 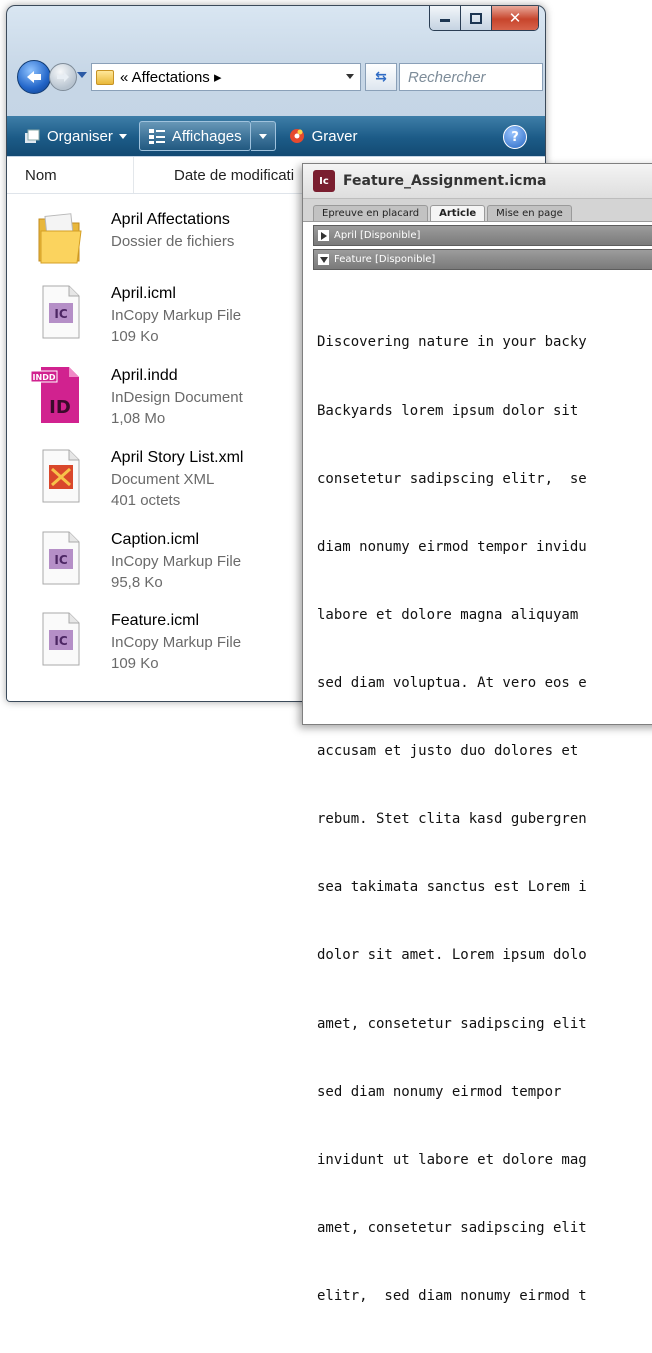 I want to click on minimize-icon, so click(x=445, y=20).